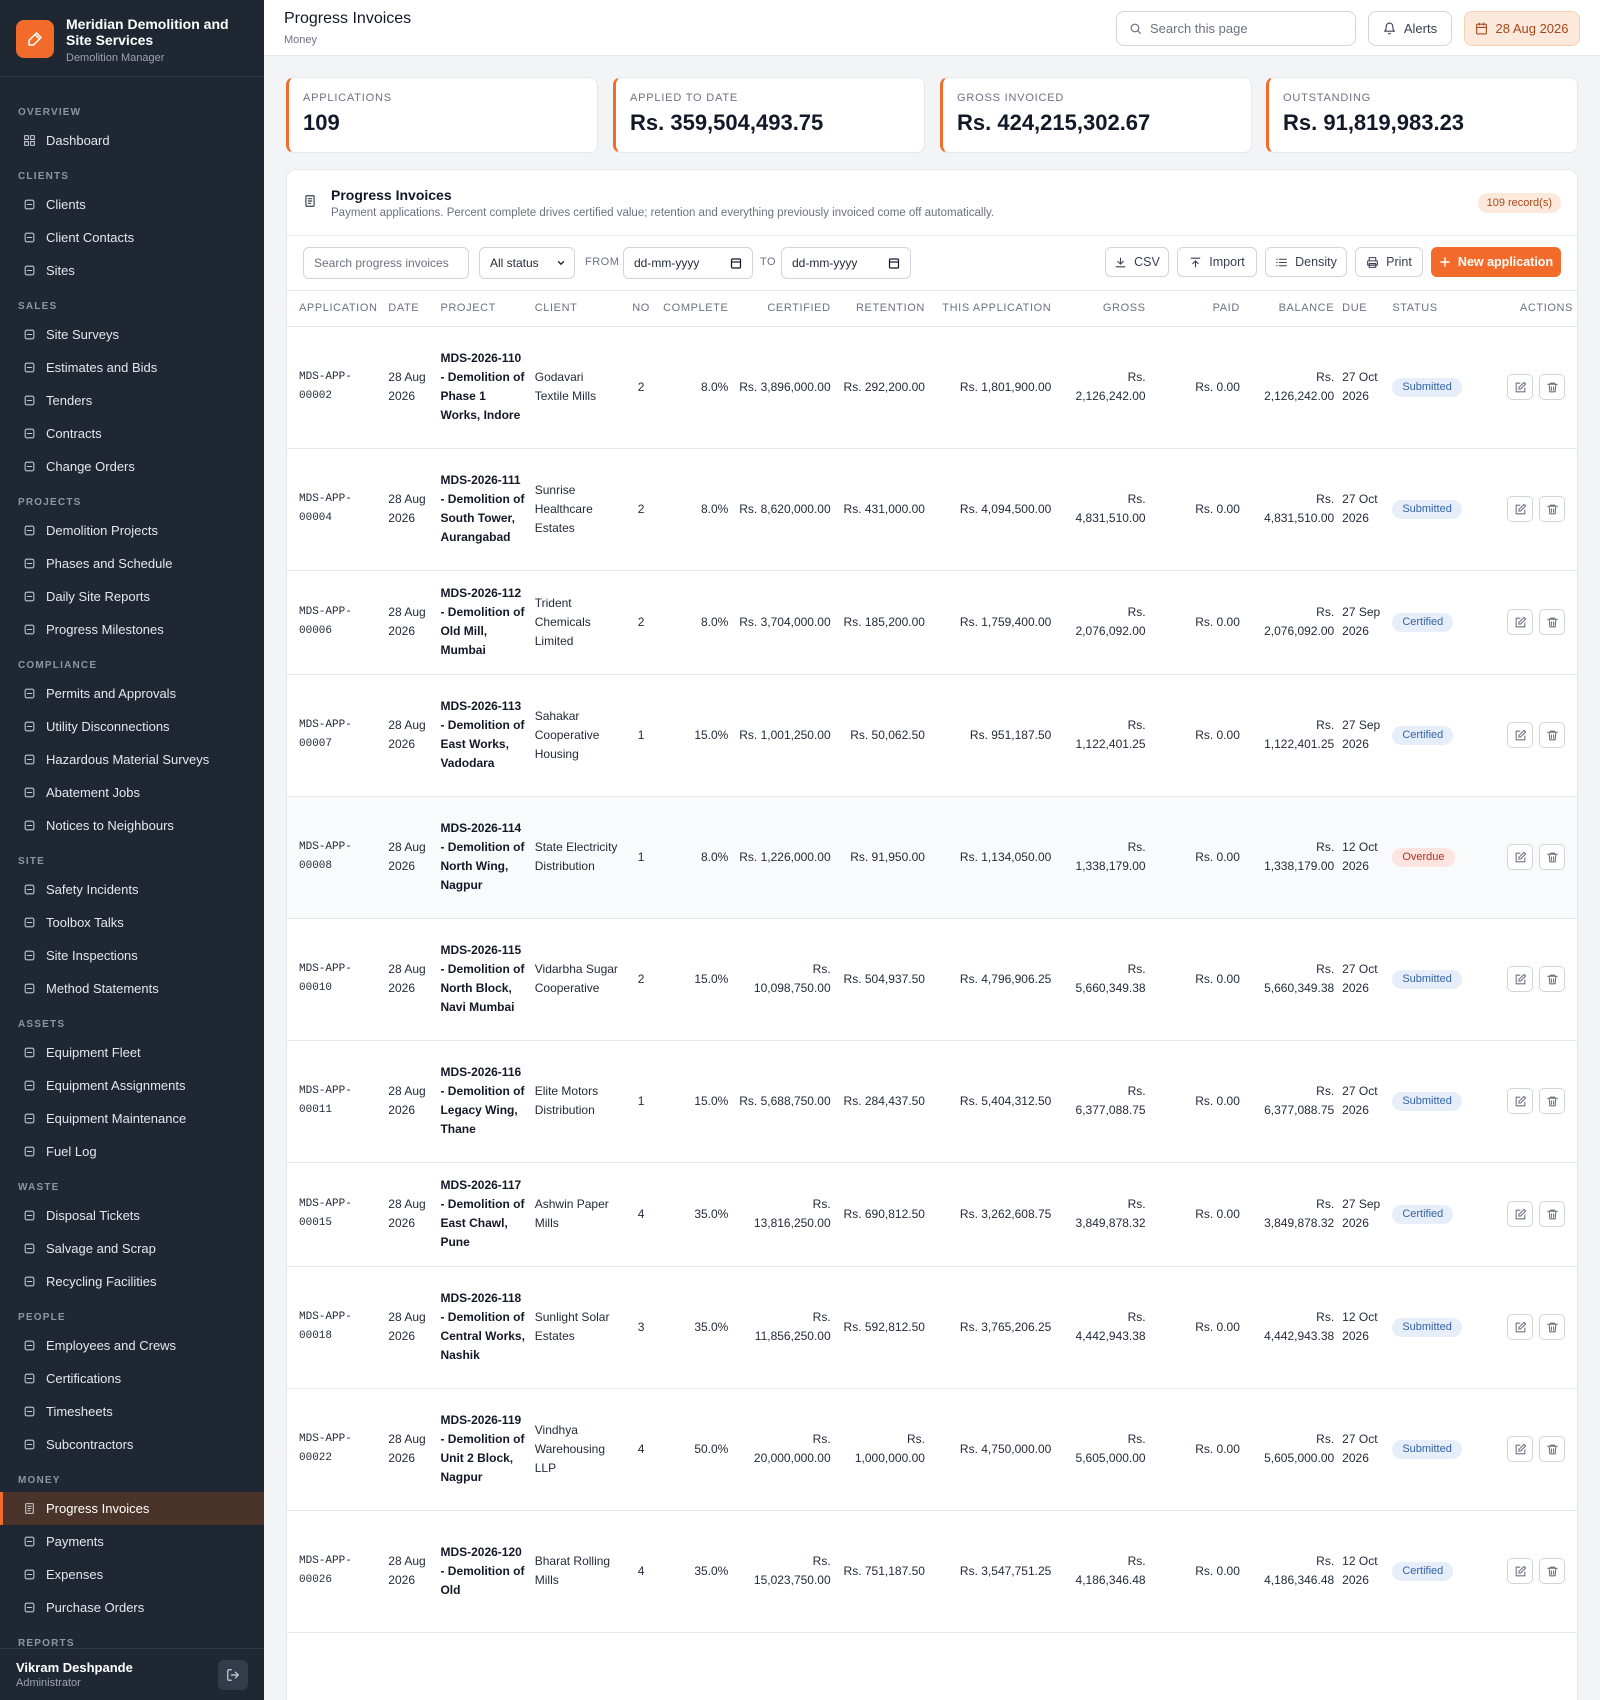 This screenshot has width=1600, height=1700. What do you see at coordinates (386, 263) in the screenshot?
I see `invoice-search-input: Search progress invoices` at bounding box center [386, 263].